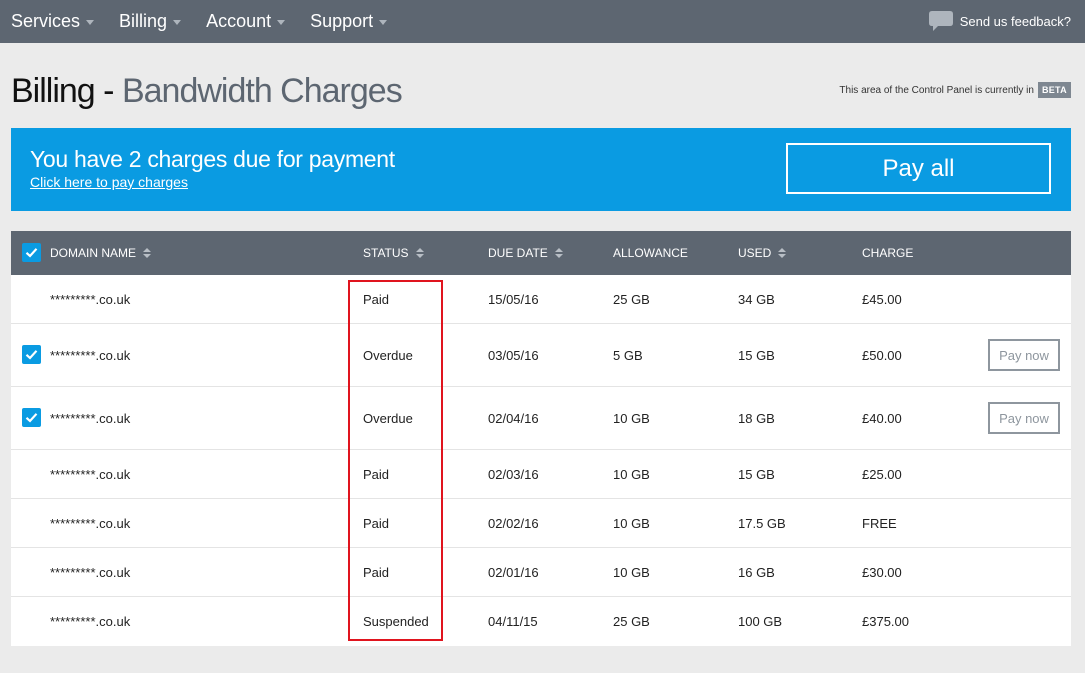  I want to click on nav-account: Account, so click(246, 21).